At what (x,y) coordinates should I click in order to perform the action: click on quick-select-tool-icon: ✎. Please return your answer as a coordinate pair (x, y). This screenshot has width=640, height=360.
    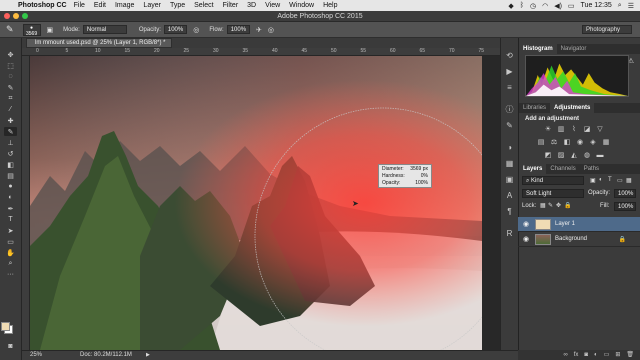
    Looking at the image, I should click on (10, 87).